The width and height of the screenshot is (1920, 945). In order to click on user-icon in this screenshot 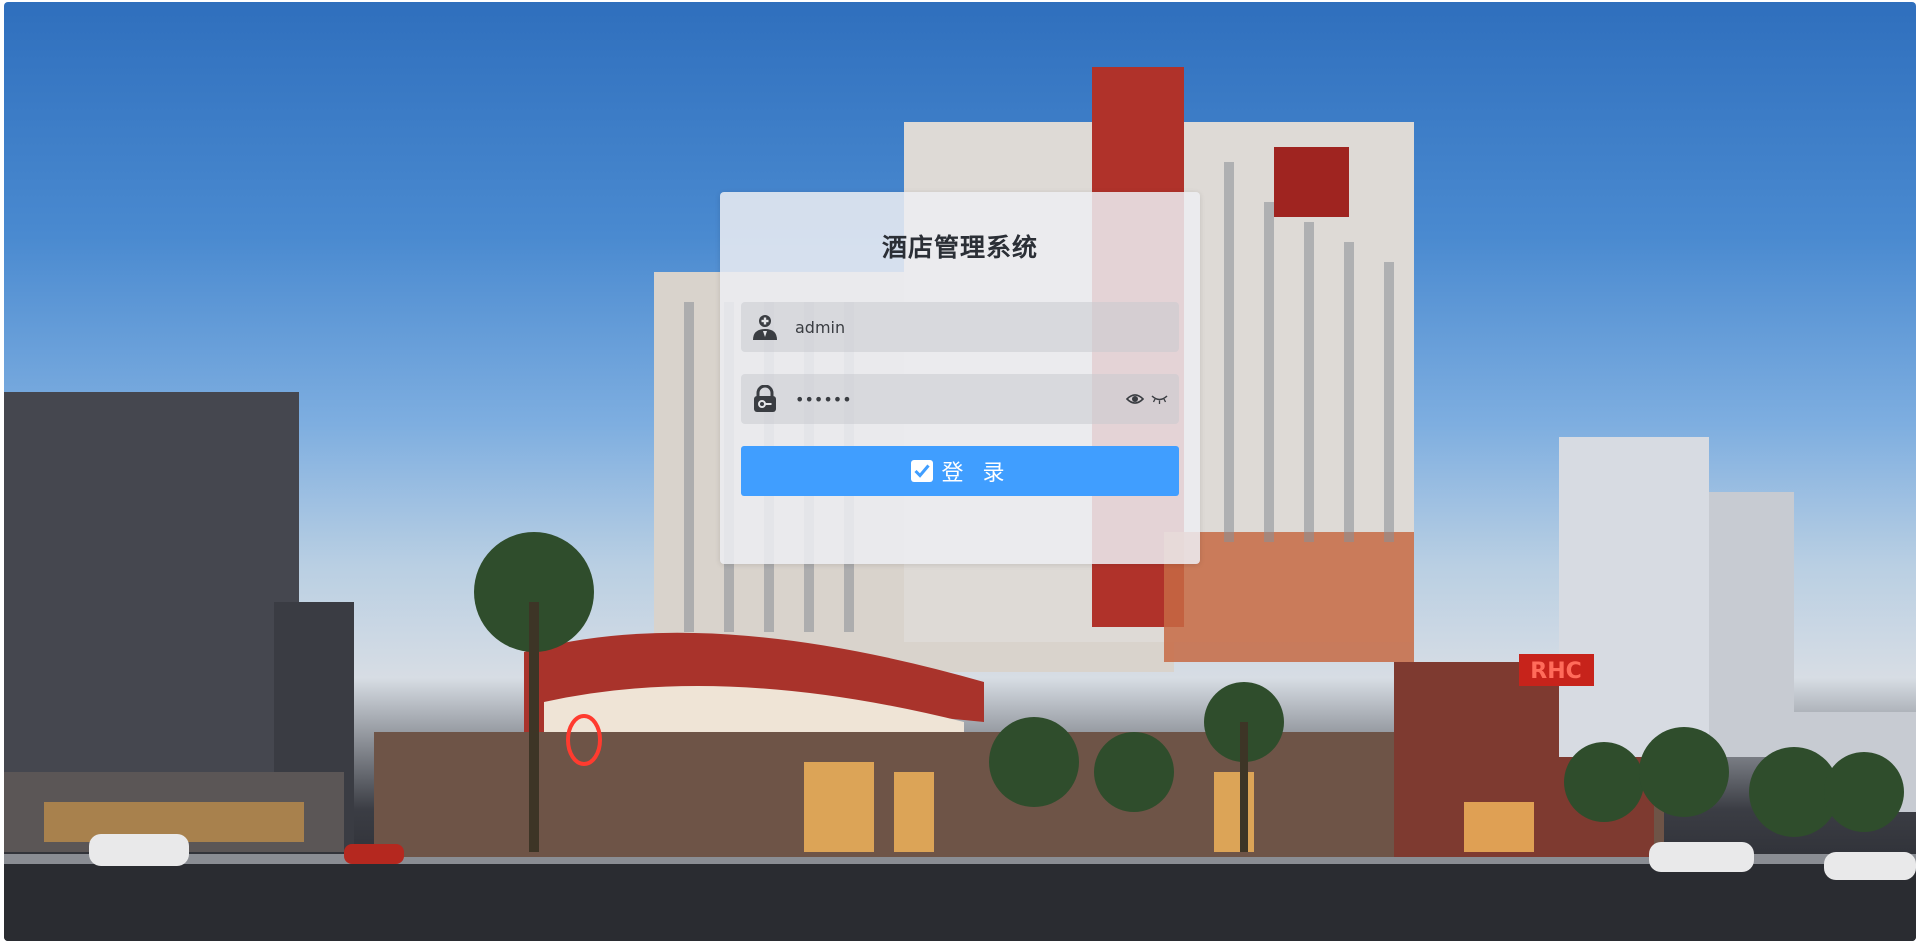, I will do `click(765, 327)`.